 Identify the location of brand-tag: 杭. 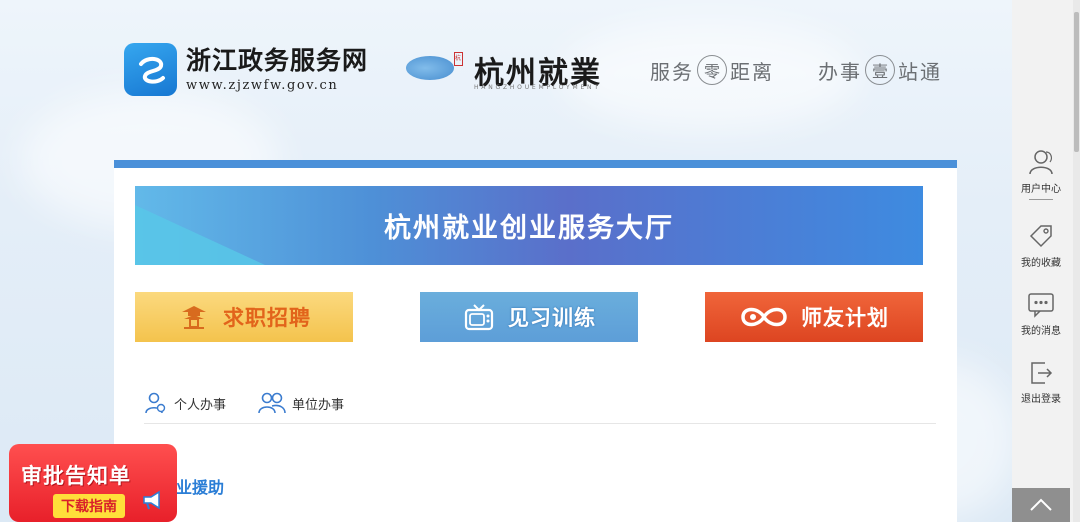
(458, 59).